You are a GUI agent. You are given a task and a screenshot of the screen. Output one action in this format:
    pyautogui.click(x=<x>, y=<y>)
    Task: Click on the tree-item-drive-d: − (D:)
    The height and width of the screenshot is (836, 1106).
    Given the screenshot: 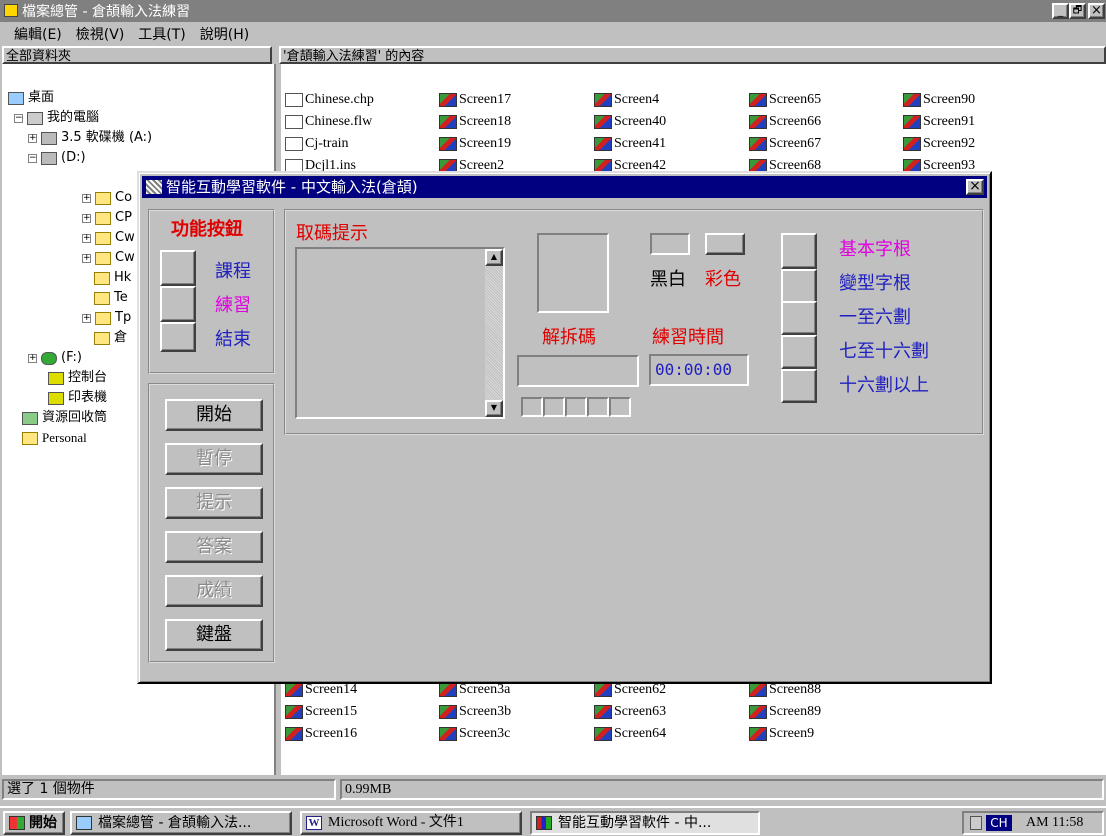 What is the action you would take?
    pyautogui.click(x=57, y=158)
    